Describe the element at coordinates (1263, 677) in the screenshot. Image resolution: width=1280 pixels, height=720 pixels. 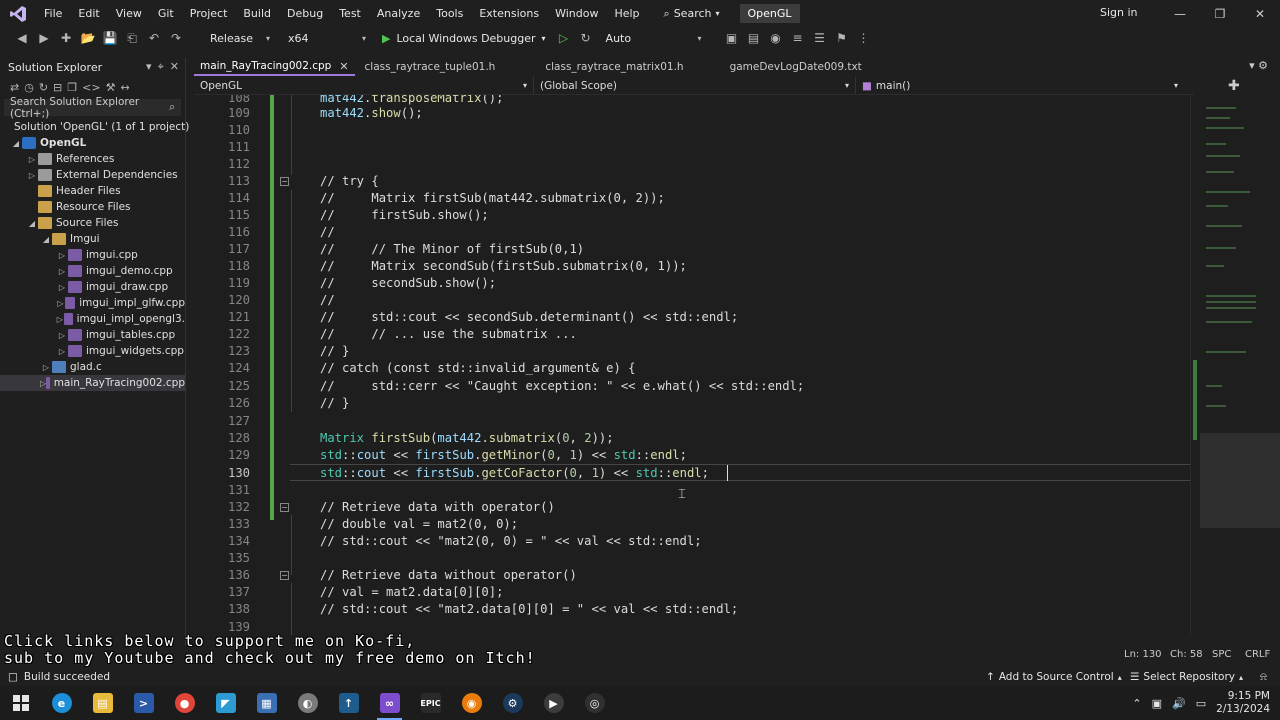
I see `notification-bell-icon: ⍾` at that location.